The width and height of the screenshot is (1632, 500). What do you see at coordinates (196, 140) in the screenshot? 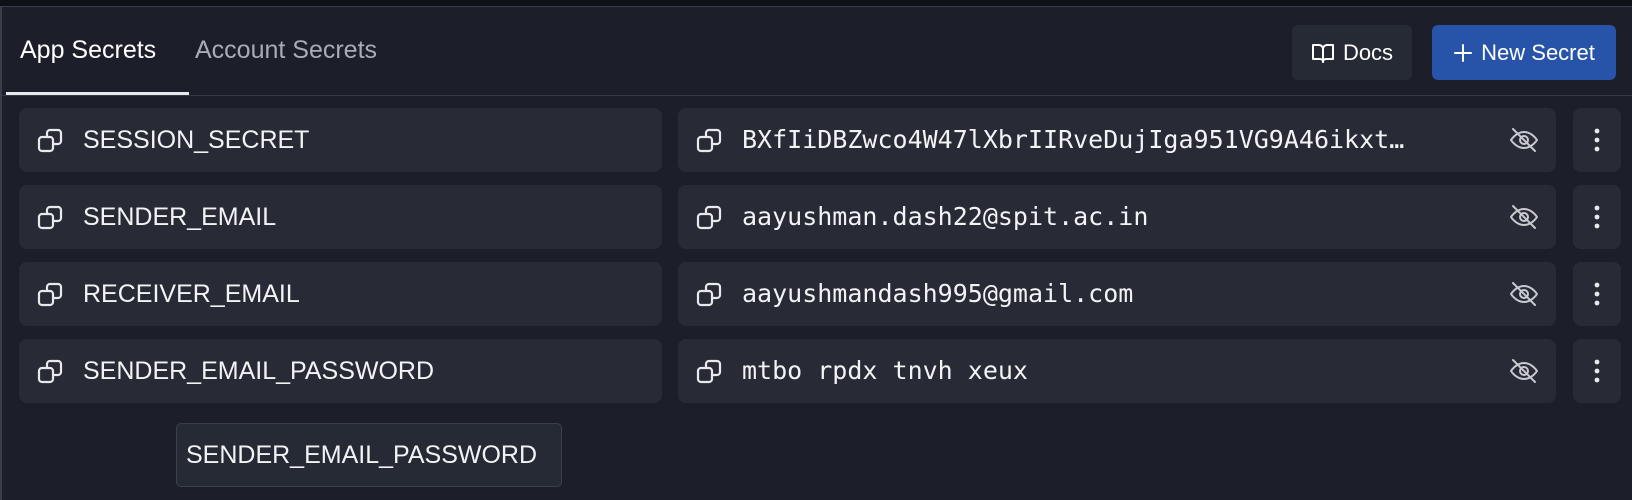
I see `secret-name-text: SESSION_SECRET` at bounding box center [196, 140].